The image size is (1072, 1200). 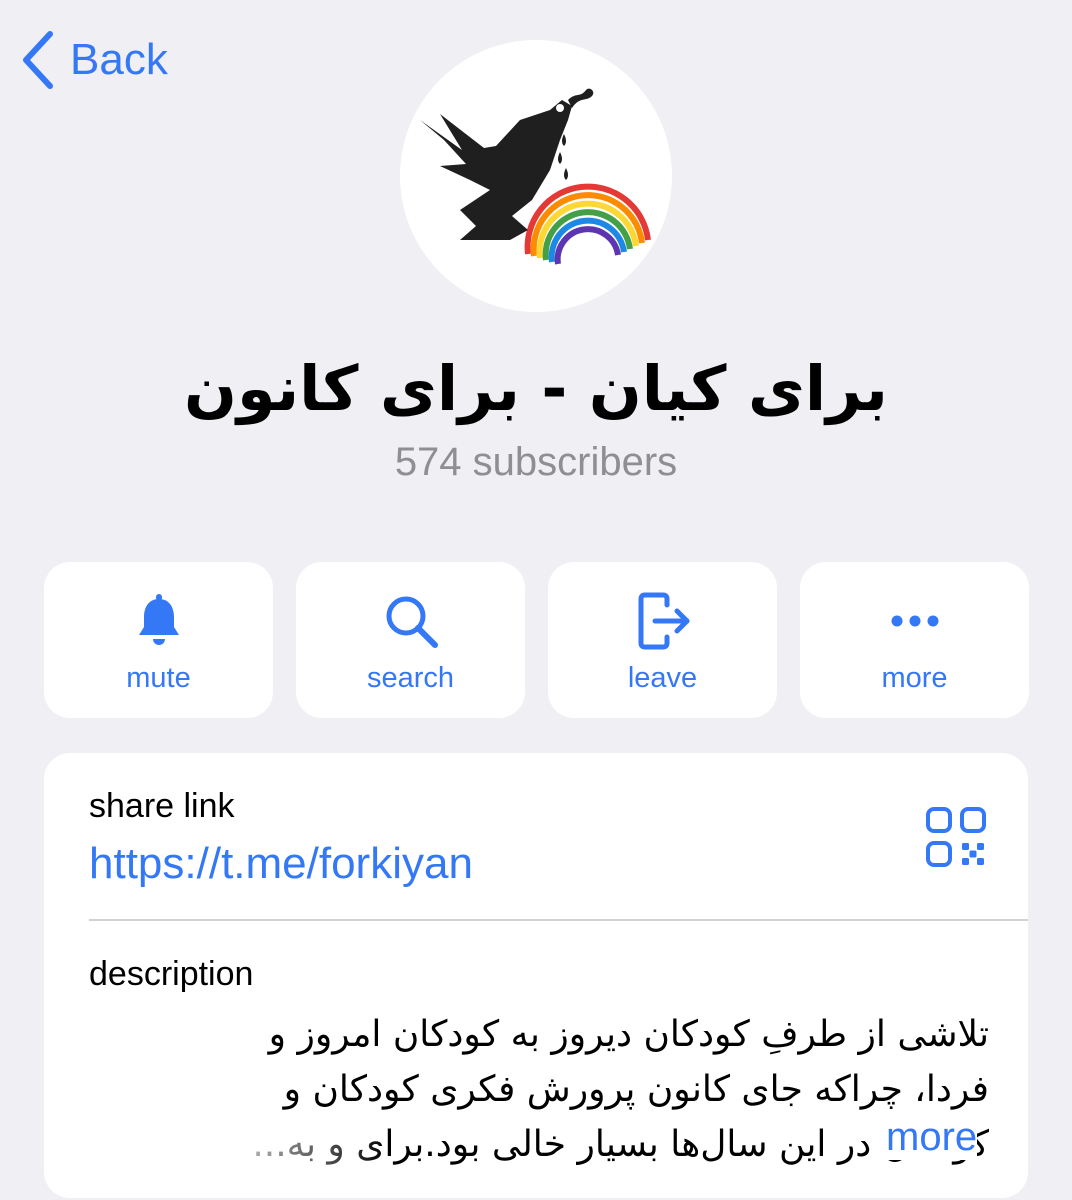 I want to click on back-button: Back, so click(x=94, y=60).